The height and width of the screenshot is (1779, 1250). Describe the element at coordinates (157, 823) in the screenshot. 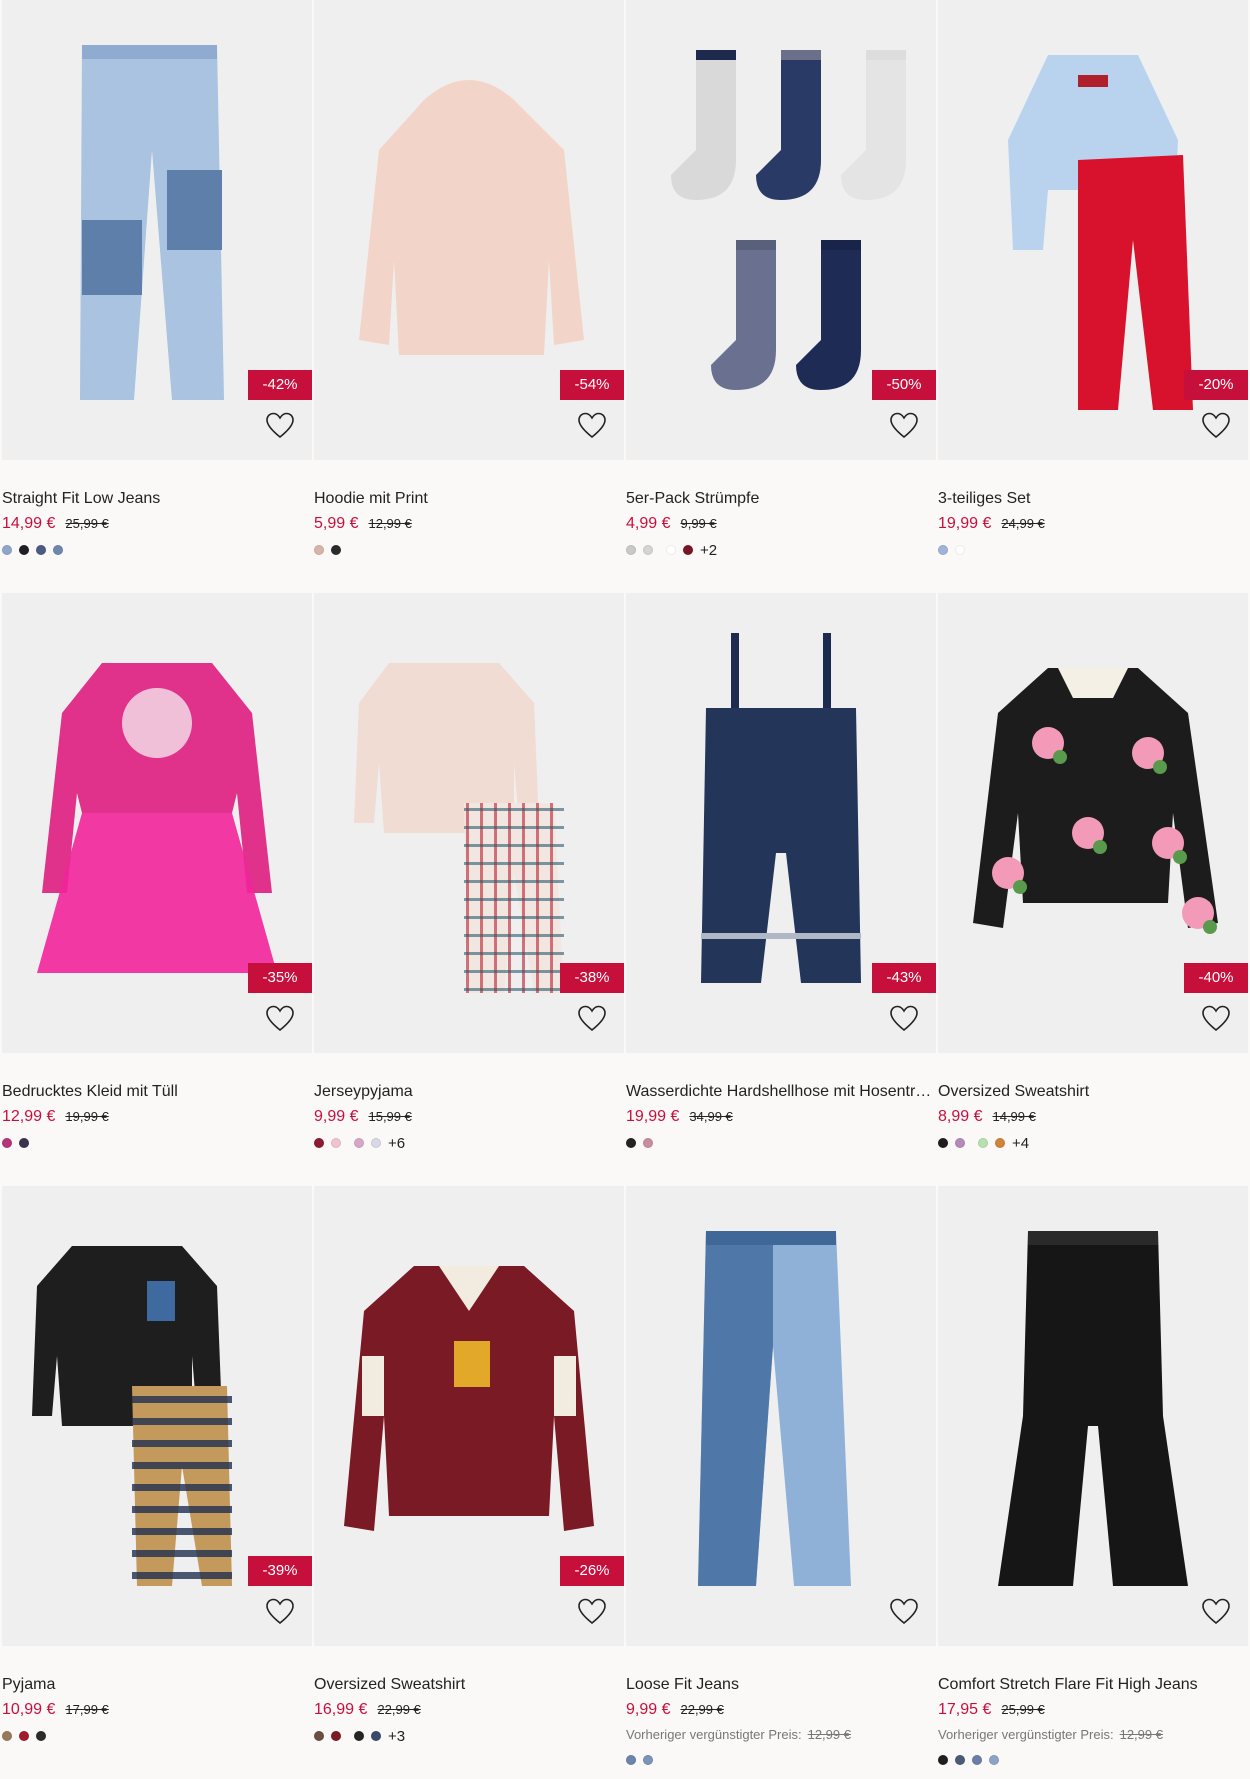

I see `product-image: -35%` at that location.